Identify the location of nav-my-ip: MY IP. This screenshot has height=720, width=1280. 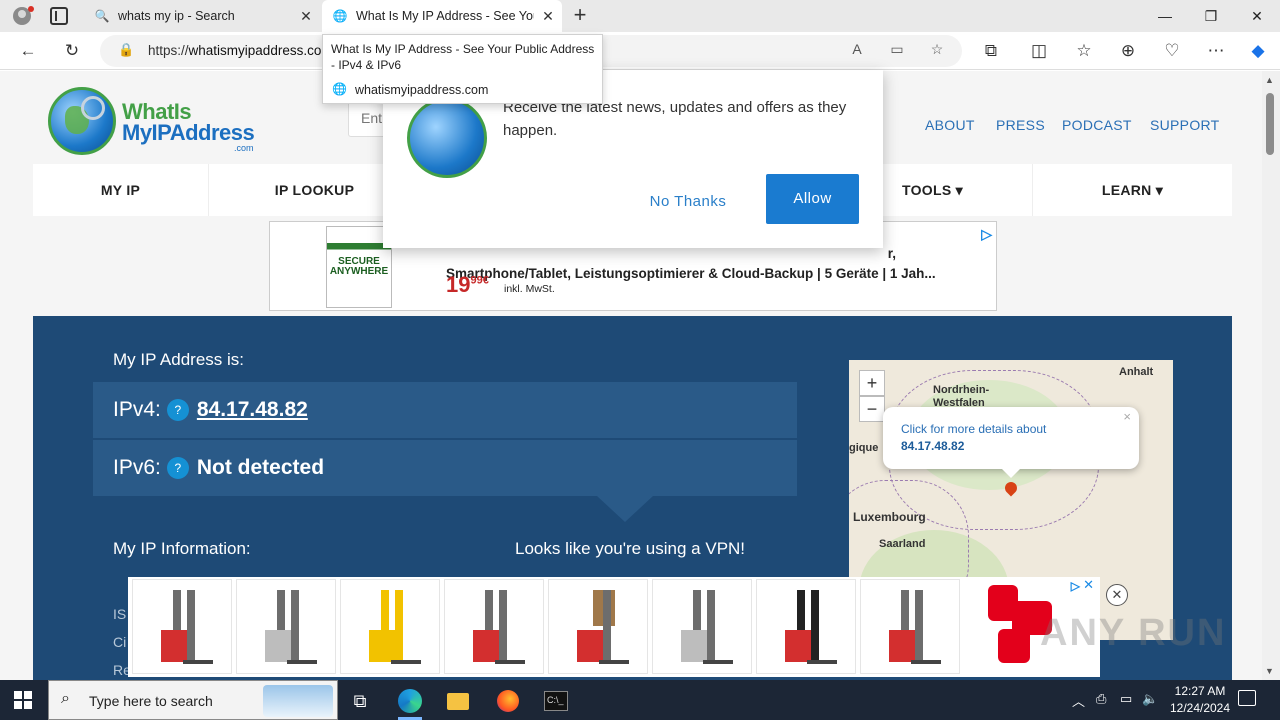
(121, 190).